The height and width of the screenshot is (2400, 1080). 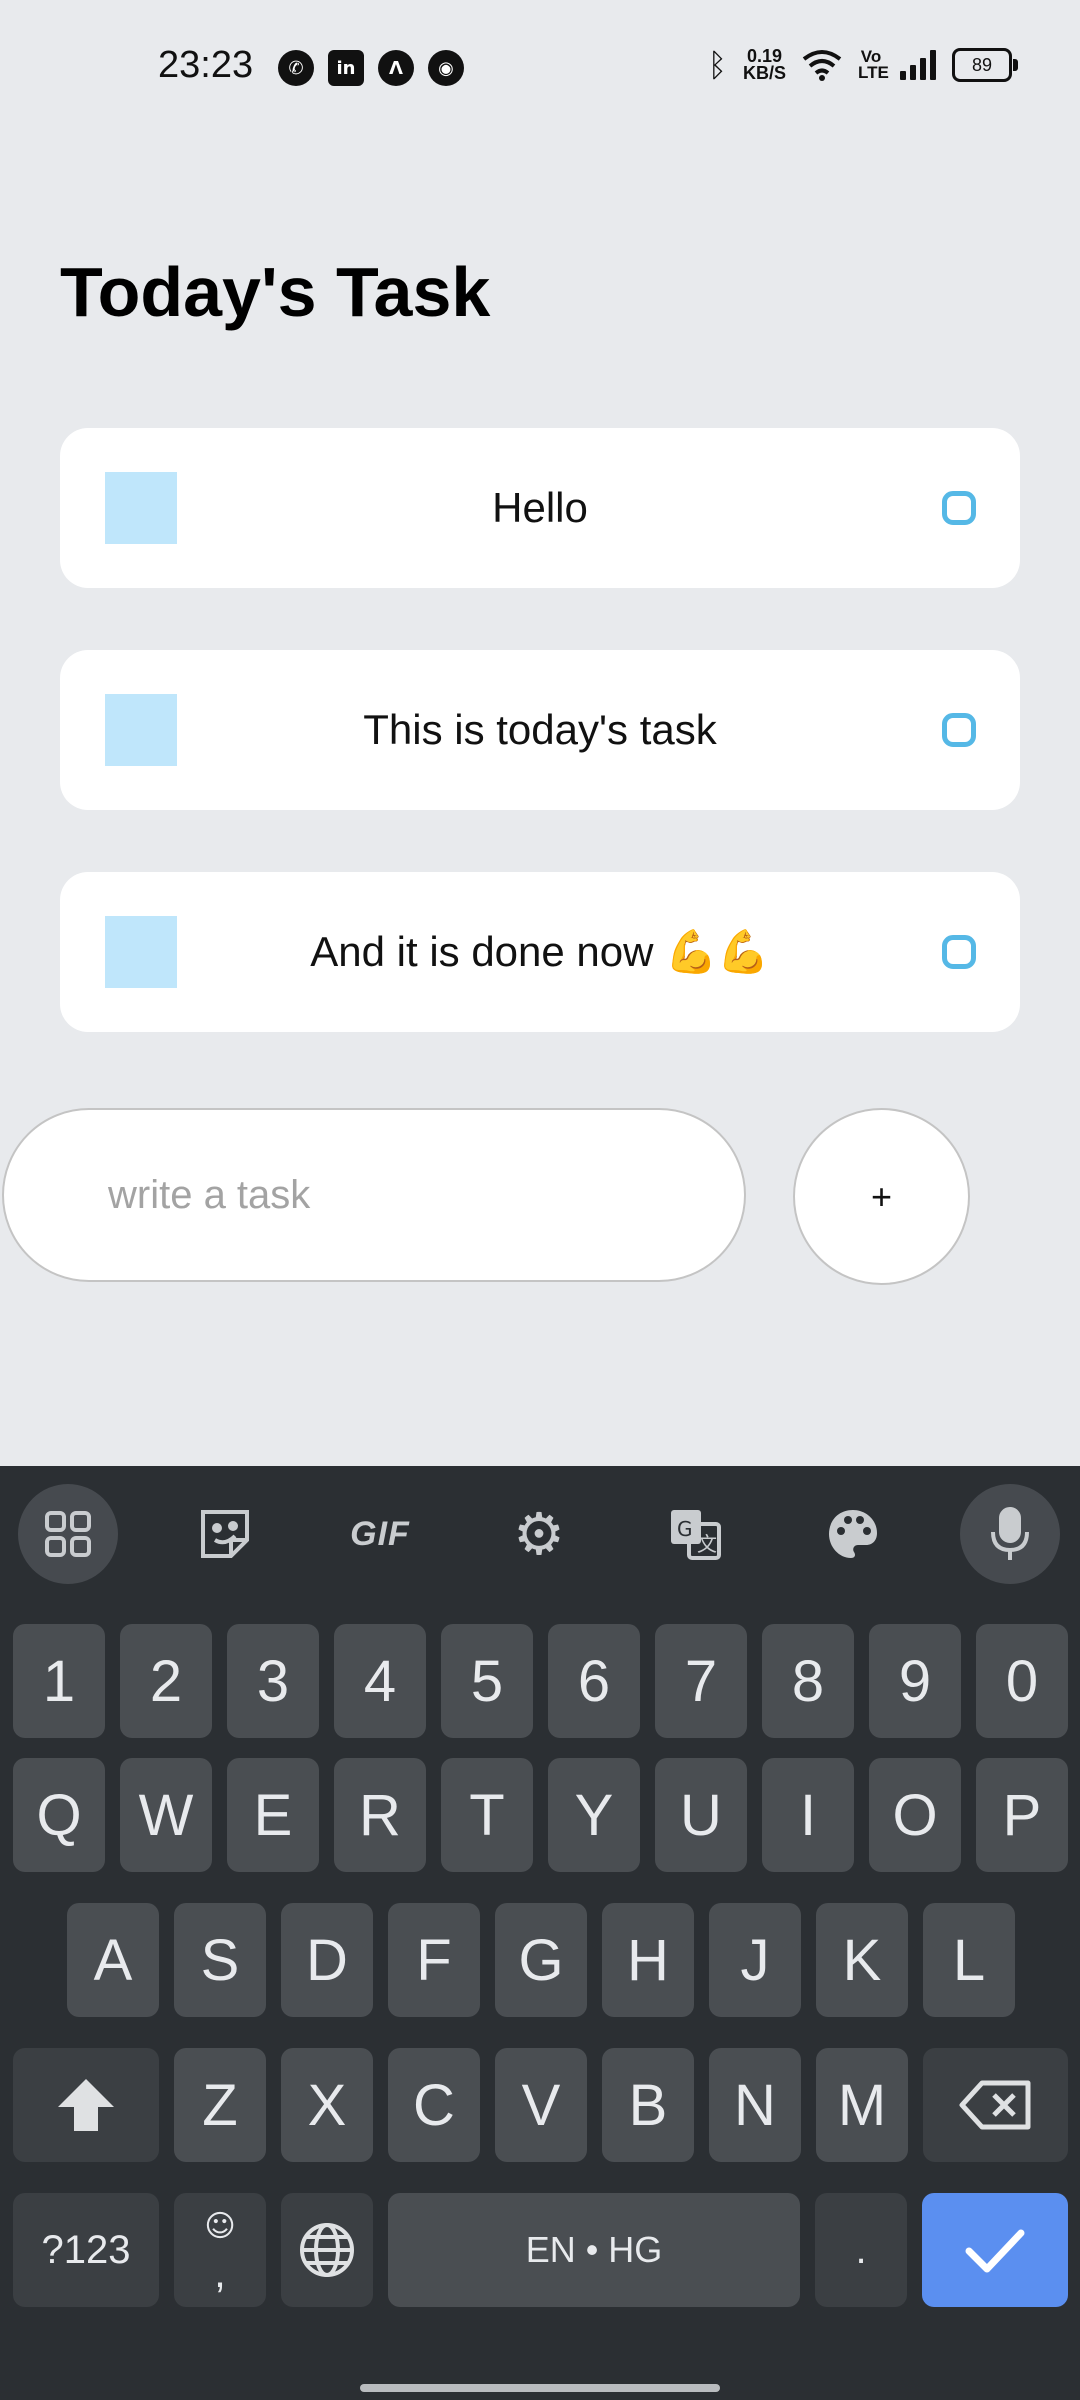 What do you see at coordinates (594, 1815) in the screenshot?
I see `key-y: Y` at bounding box center [594, 1815].